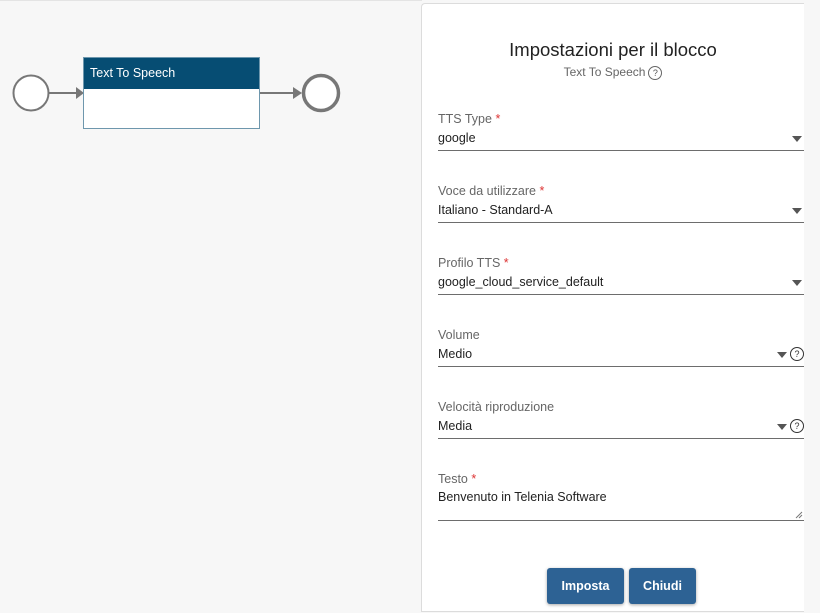 This screenshot has width=820, height=613. What do you see at coordinates (469, 119) in the screenshot?
I see `field-label: TTS Type *` at bounding box center [469, 119].